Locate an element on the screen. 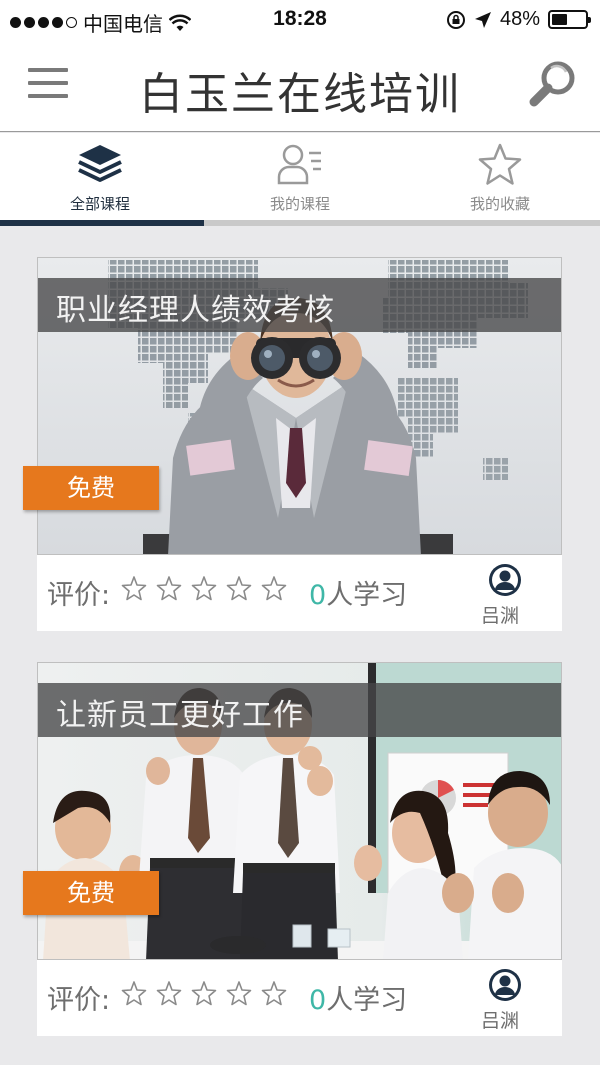 This screenshot has width=600, height=1065. user-list-icon is located at coordinates (299, 164).